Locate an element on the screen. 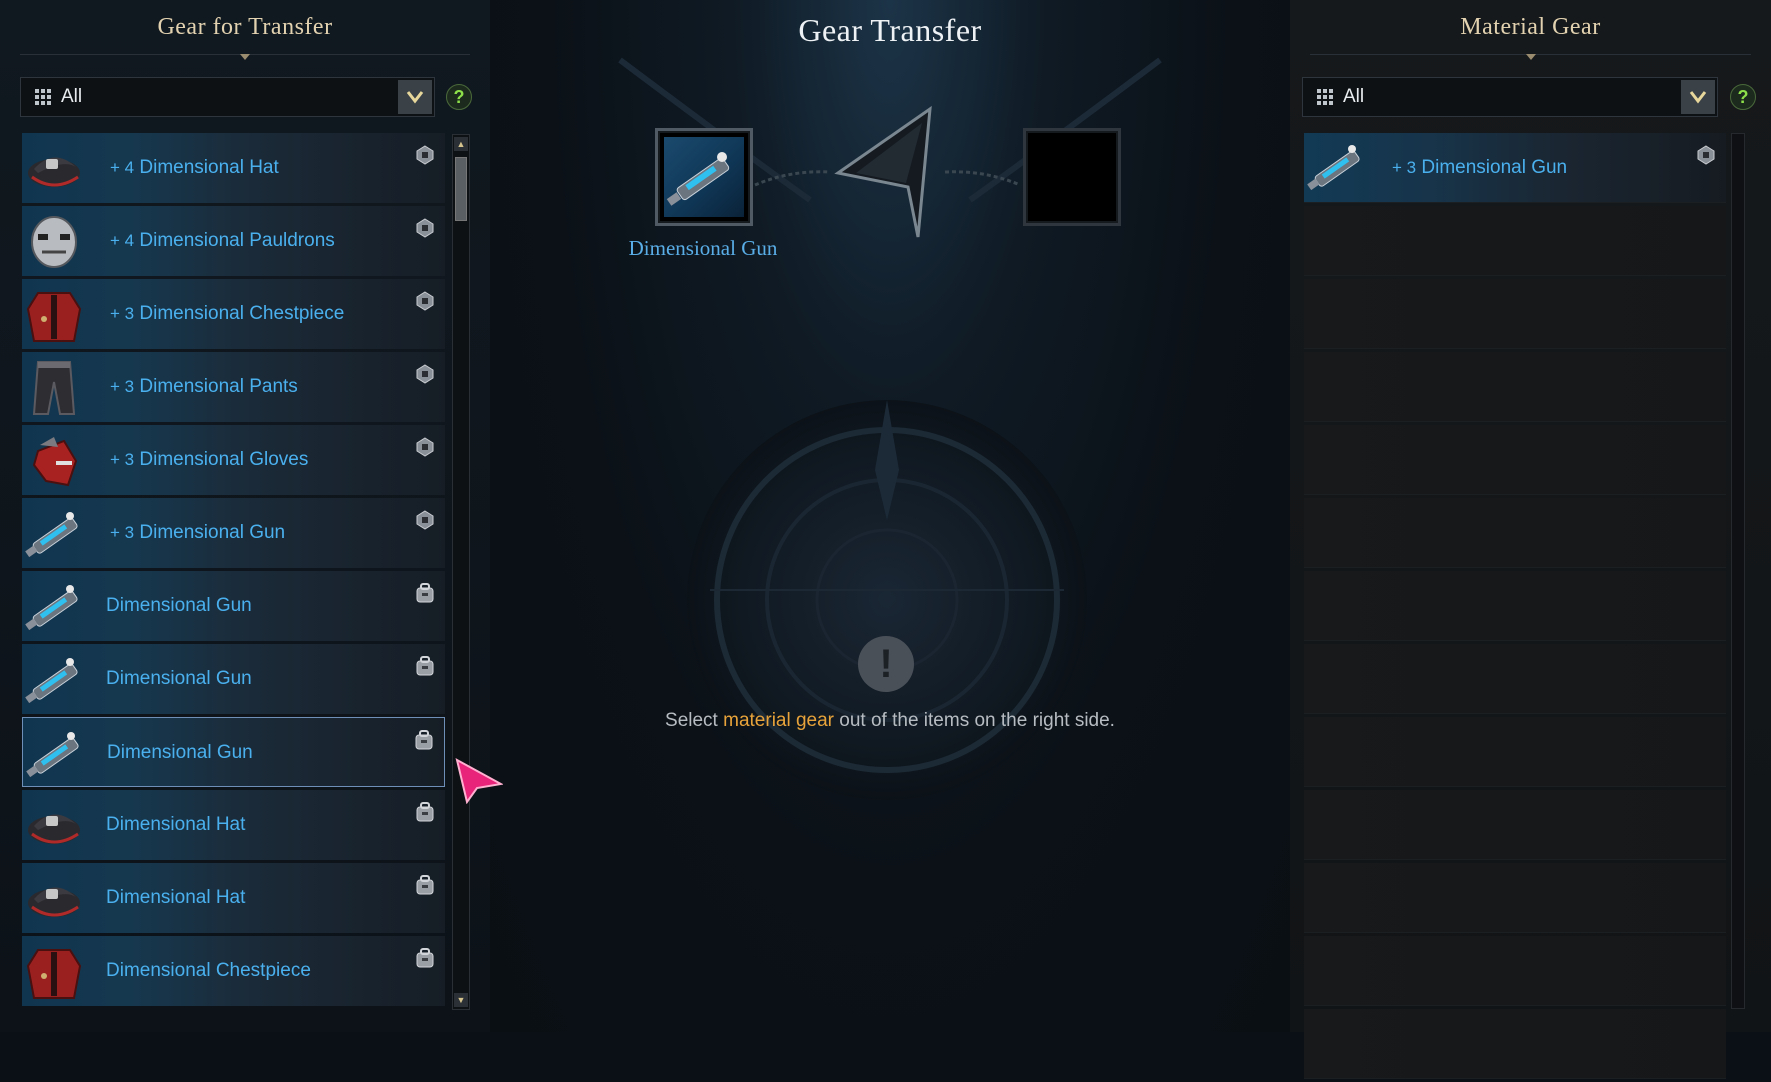 The width and height of the screenshot is (1771, 1082). gear-name-text: Dimensional Pants is located at coordinates (218, 386).